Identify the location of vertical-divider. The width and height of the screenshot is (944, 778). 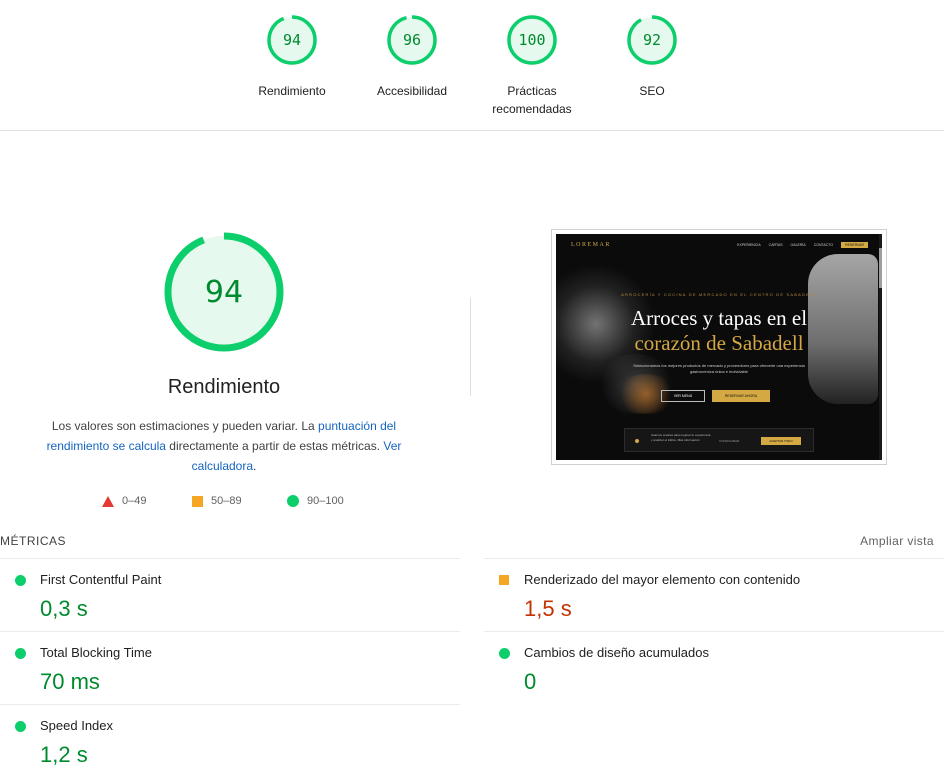
(470, 347).